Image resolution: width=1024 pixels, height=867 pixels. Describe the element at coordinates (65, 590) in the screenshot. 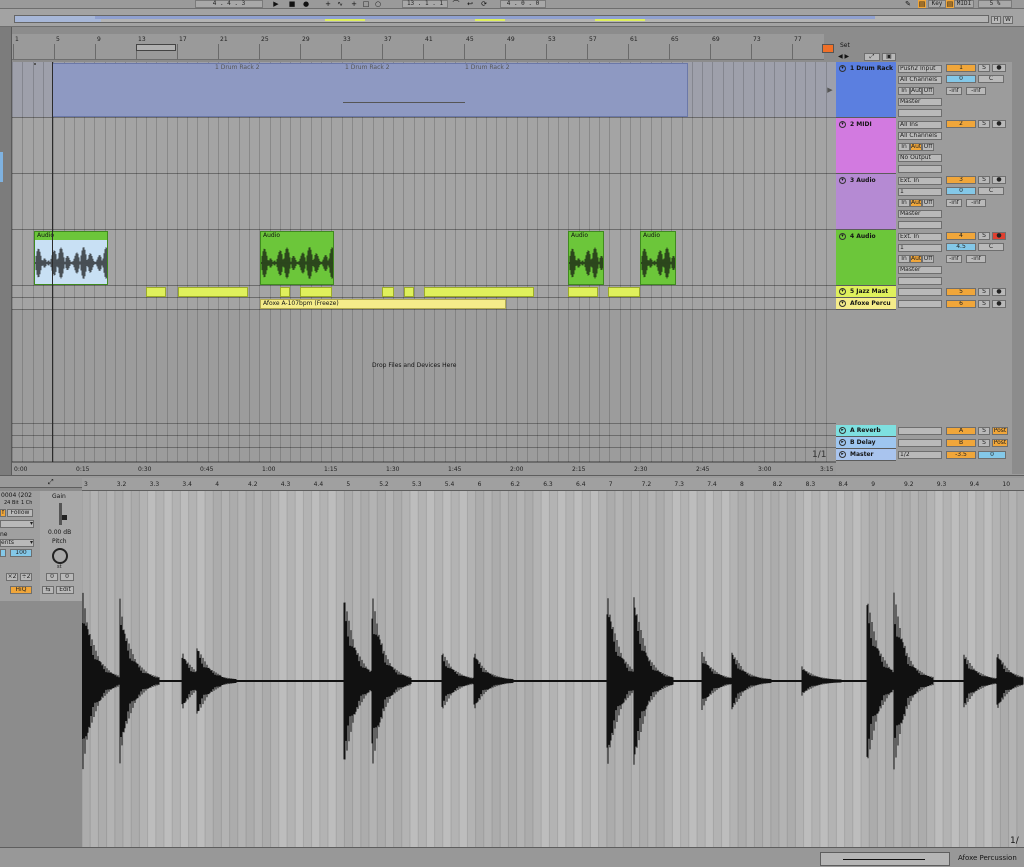

I see `edit-button: Edit` at that location.